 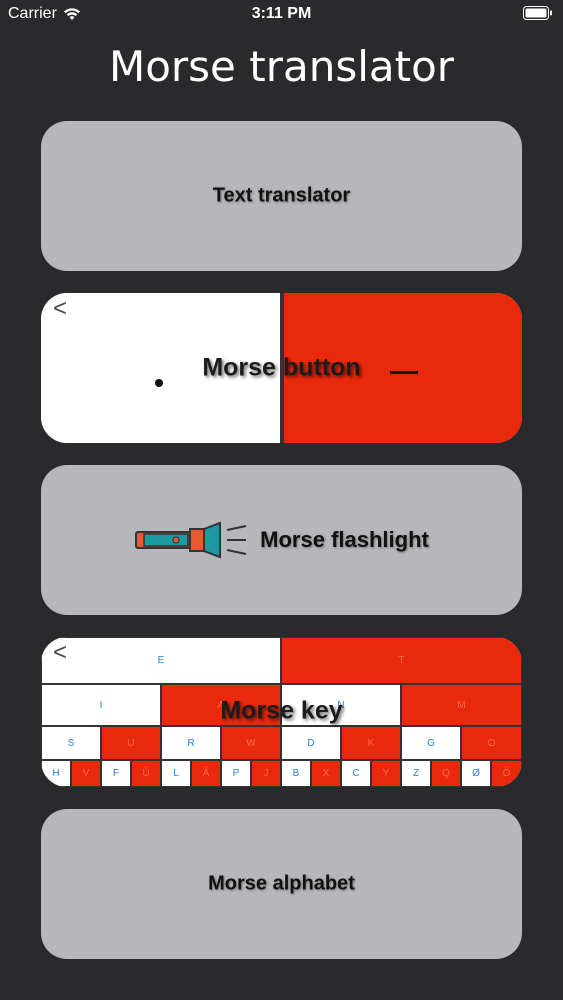 What do you see at coordinates (116, 773) in the screenshot?
I see `key-cell: F` at bounding box center [116, 773].